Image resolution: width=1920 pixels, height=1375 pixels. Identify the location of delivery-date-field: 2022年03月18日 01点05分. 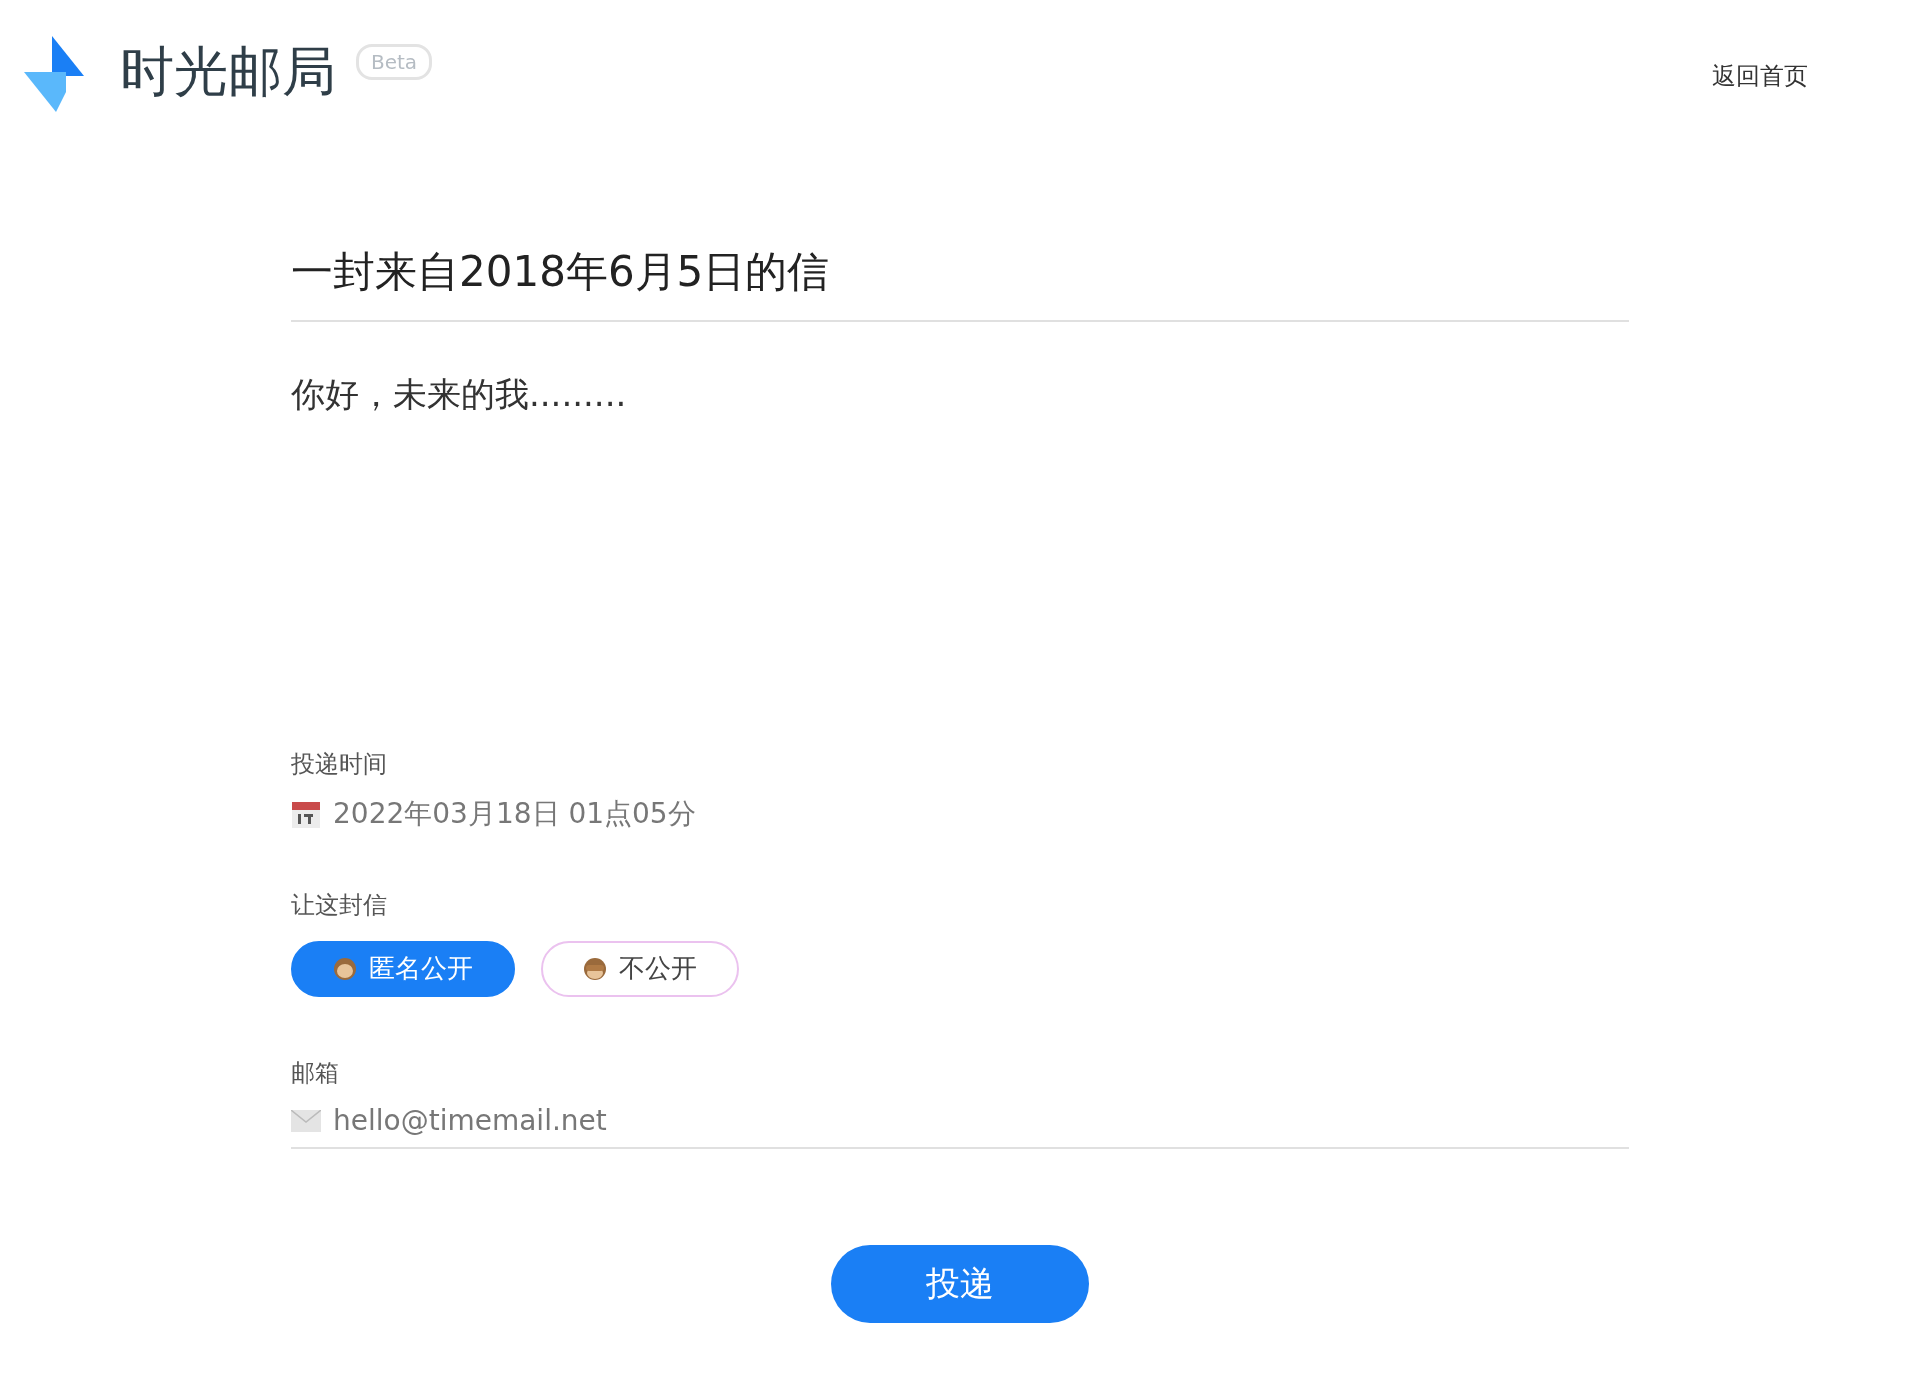
(514, 814).